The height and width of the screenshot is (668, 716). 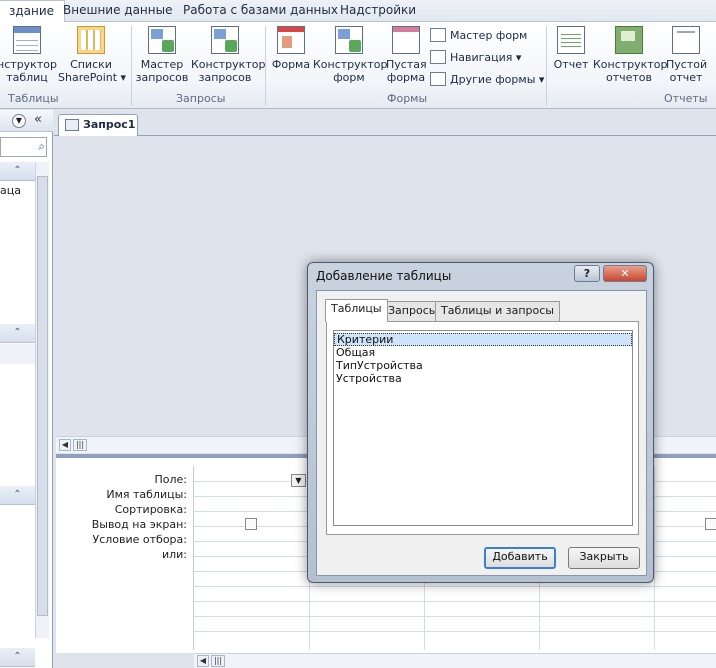 What do you see at coordinates (406, 64) in the screenshot?
I see `blank-form-label-1: Пустая` at bounding box center [406, 64].